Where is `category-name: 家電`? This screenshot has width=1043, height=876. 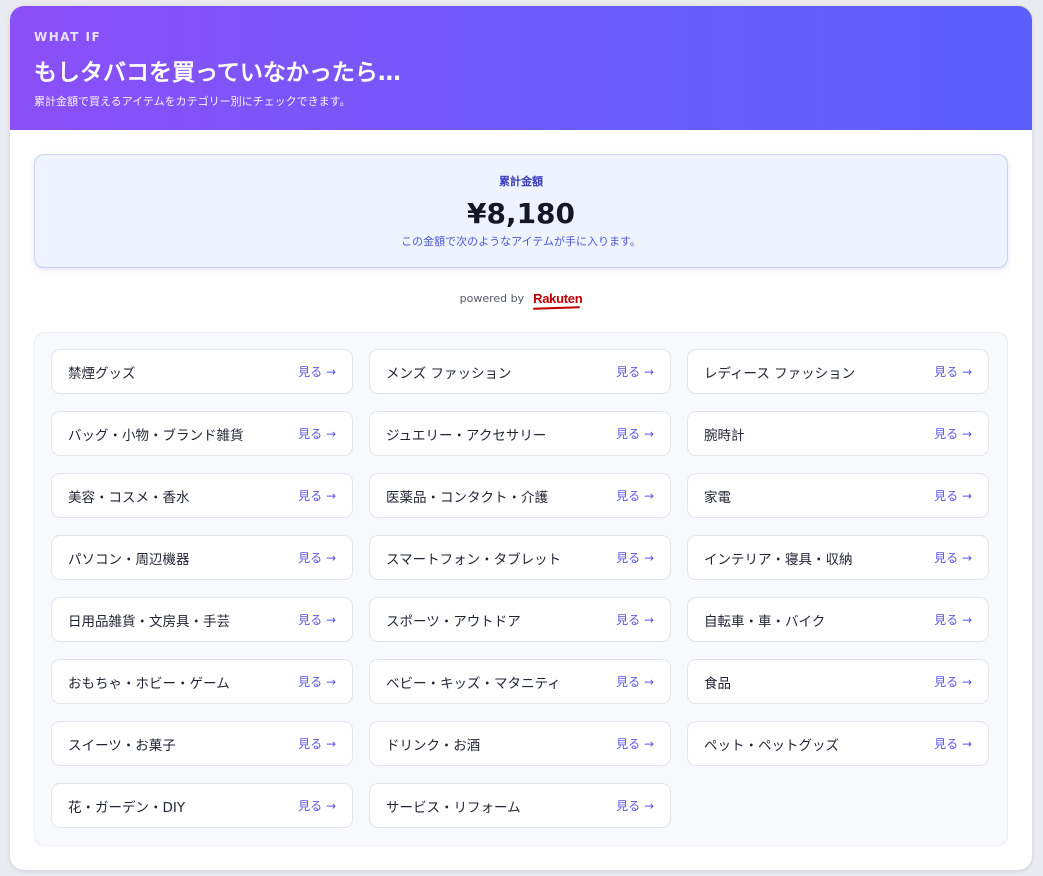
category-name: 家電 is located at coordinates (717, 497).